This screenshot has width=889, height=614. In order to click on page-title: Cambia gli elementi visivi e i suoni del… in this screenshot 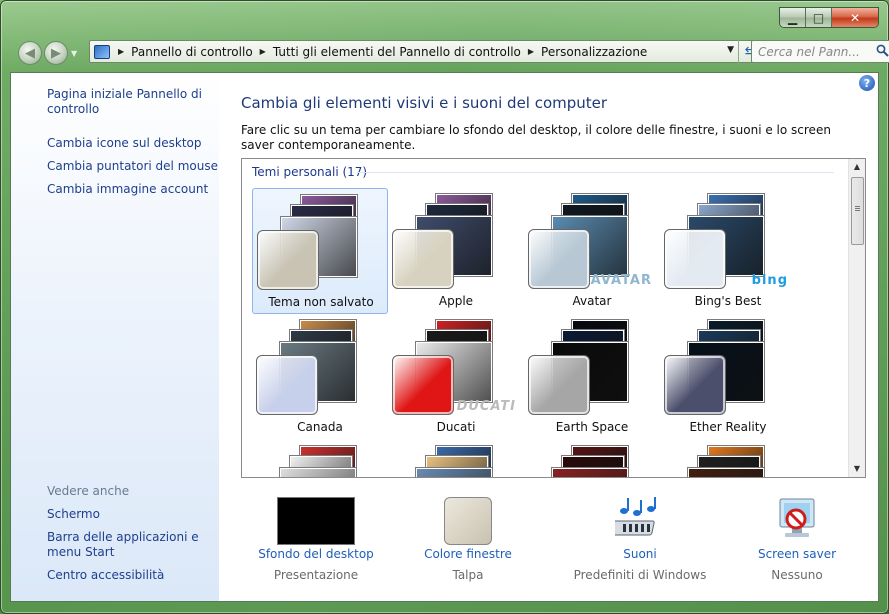, I will do `click(424, 103)`.